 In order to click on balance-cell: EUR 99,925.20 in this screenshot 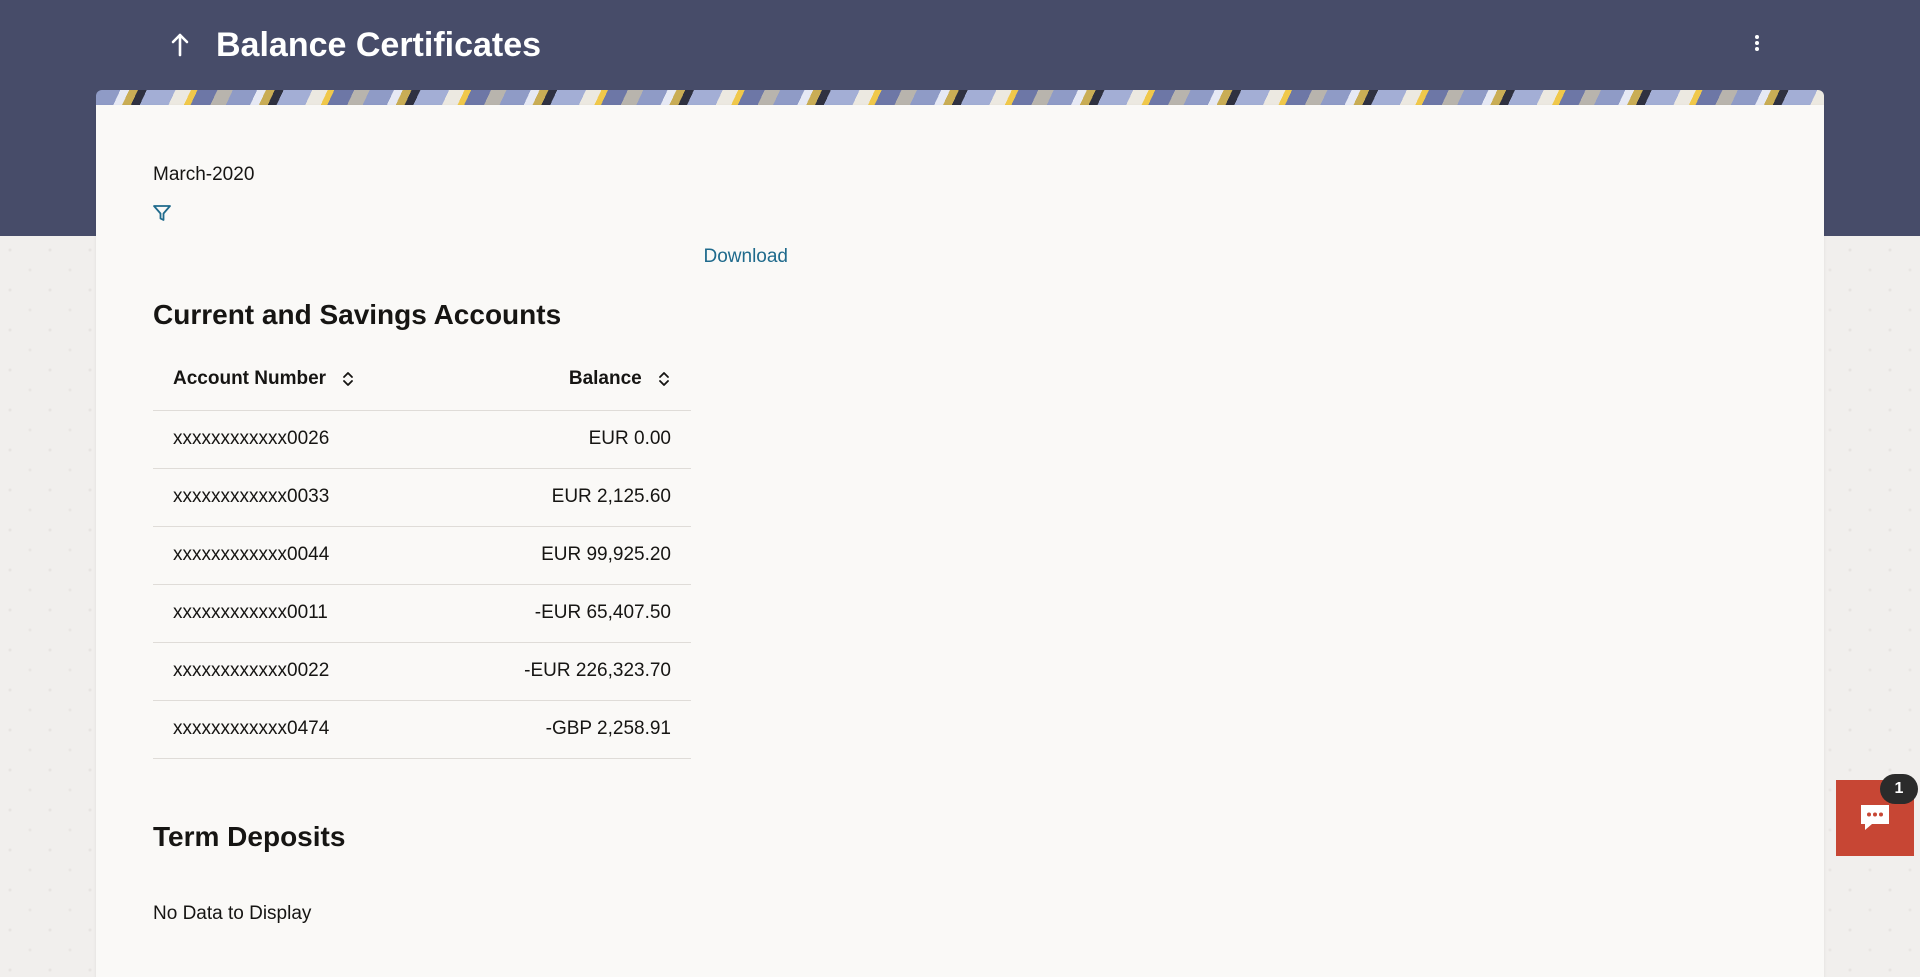, I will do `click(606, 554)`.